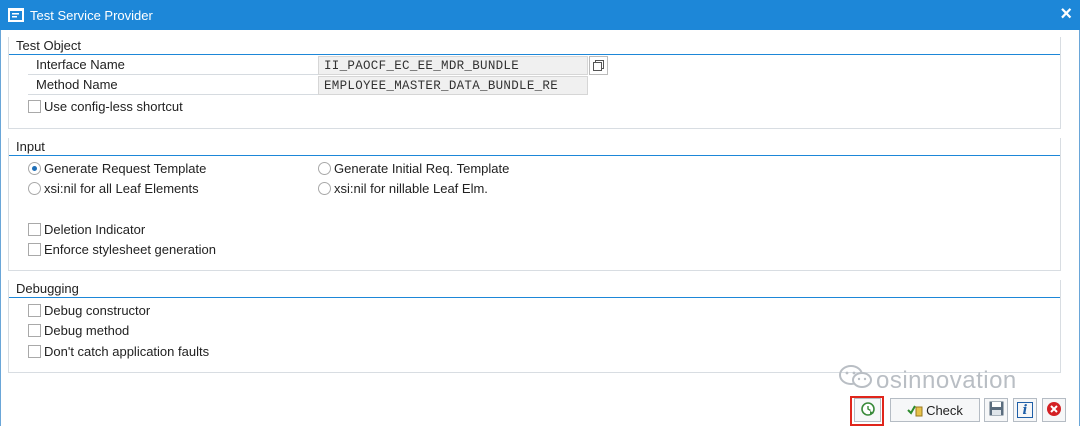  Describe the element at coordinates (173, 85) in the screenshot. I see `method-name-label: Method Name` at that location.